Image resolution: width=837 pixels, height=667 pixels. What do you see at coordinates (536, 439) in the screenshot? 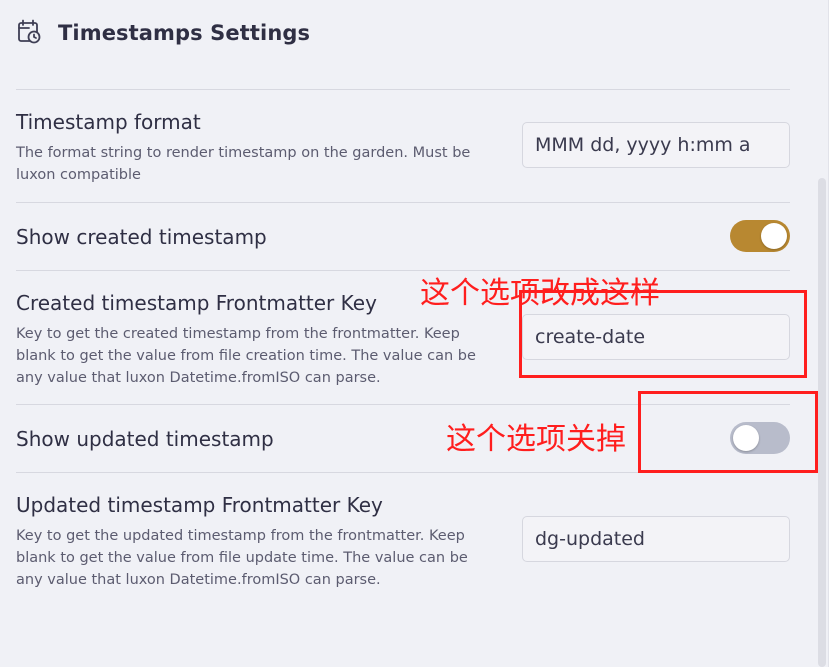
I see `annotation-turn-off-option: 这个选项关掉` at bounding box center [536, 439].